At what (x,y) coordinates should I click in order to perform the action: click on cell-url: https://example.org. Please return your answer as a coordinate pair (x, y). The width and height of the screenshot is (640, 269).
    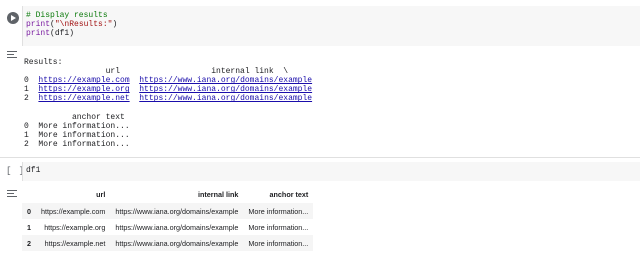
    Looking at the image, I should click on (75, 227).